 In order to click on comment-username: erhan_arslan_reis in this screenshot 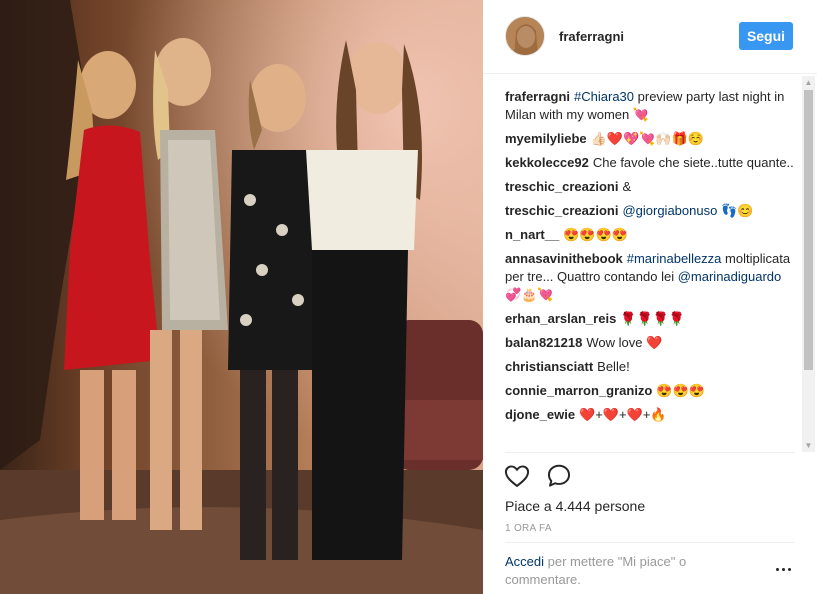, I will do `click(560, 318)`.